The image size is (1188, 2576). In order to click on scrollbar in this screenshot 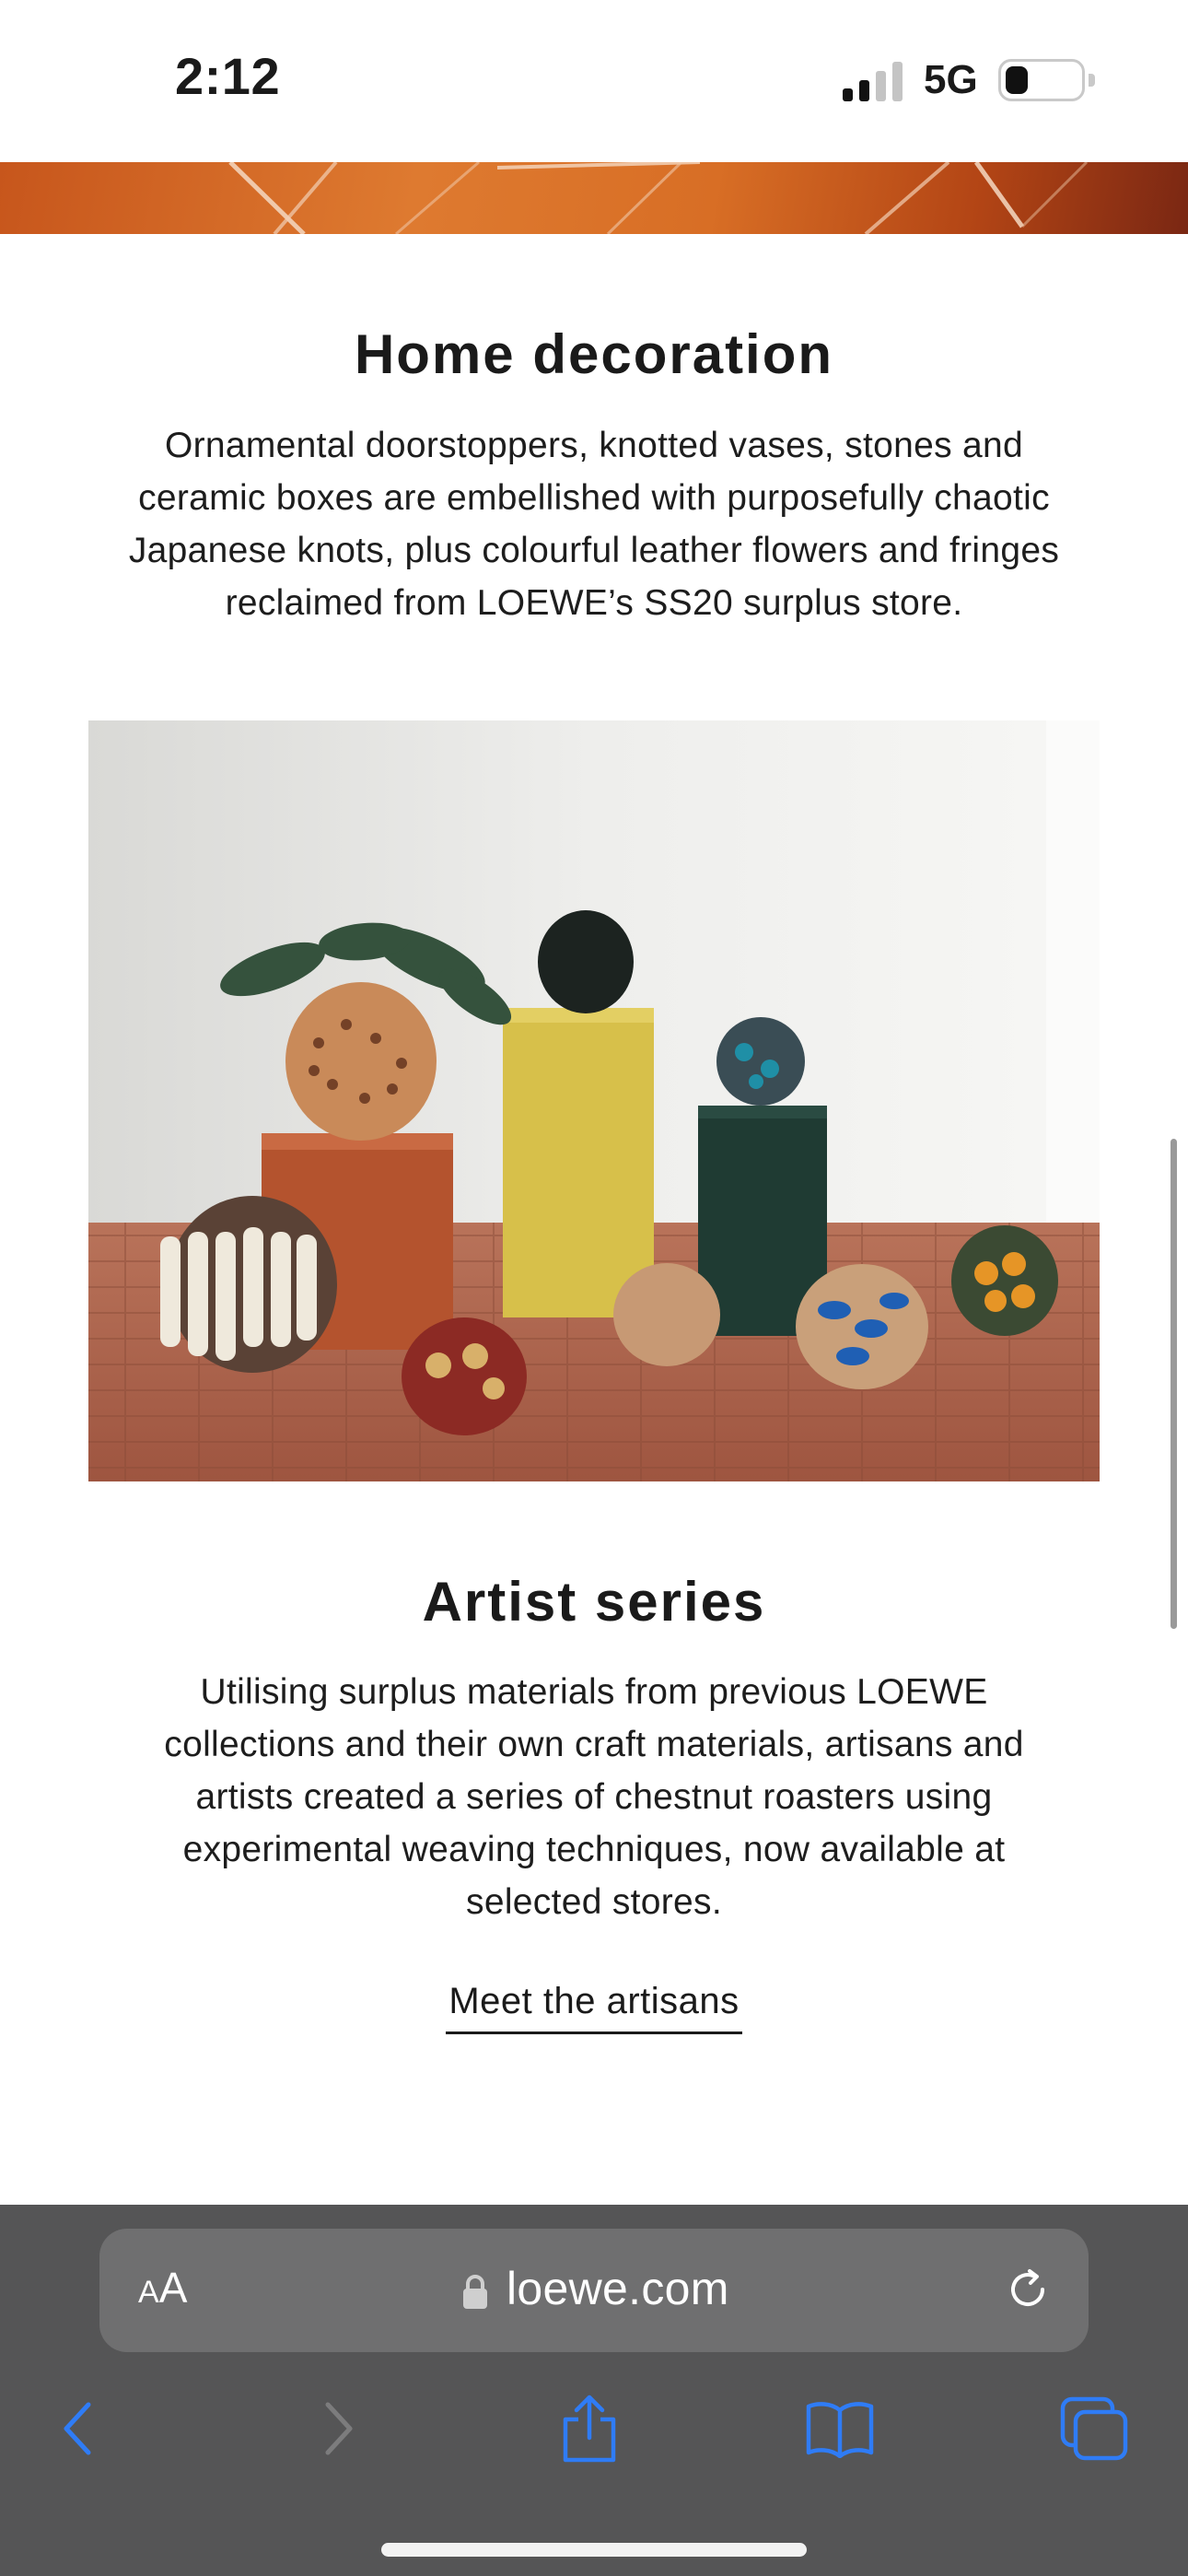, I will do `click(1174, 1384)`.